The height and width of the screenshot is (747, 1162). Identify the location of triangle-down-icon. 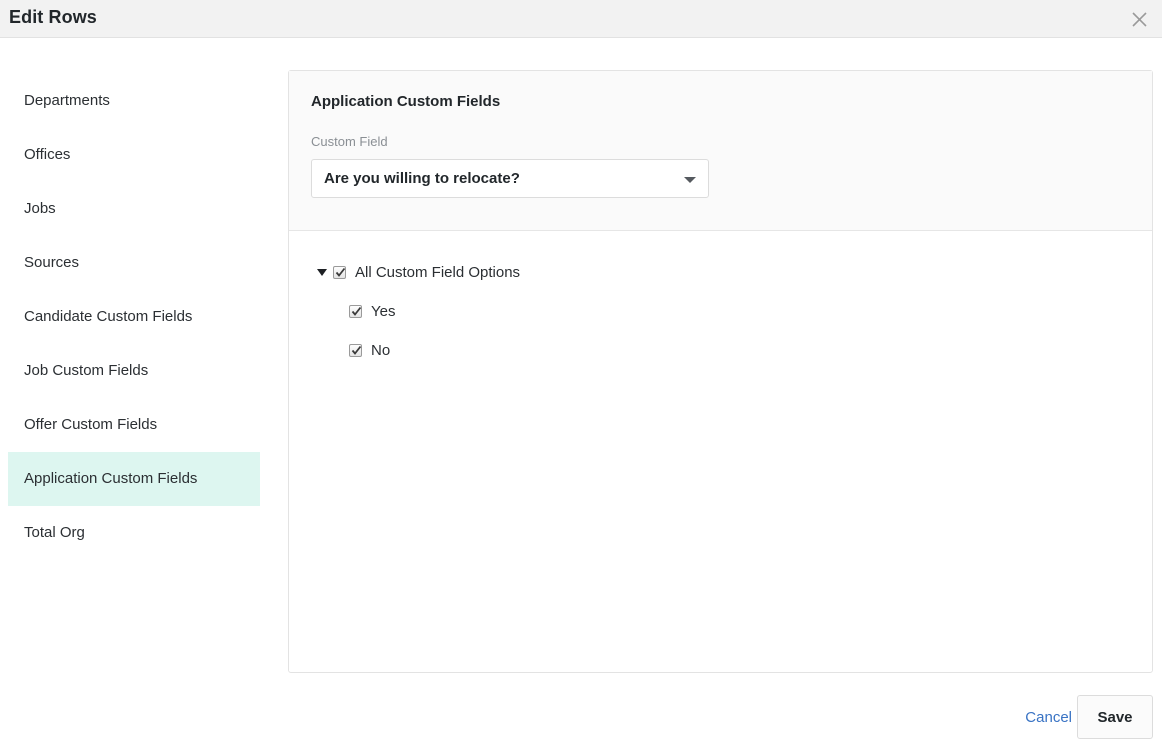
(322, 272).